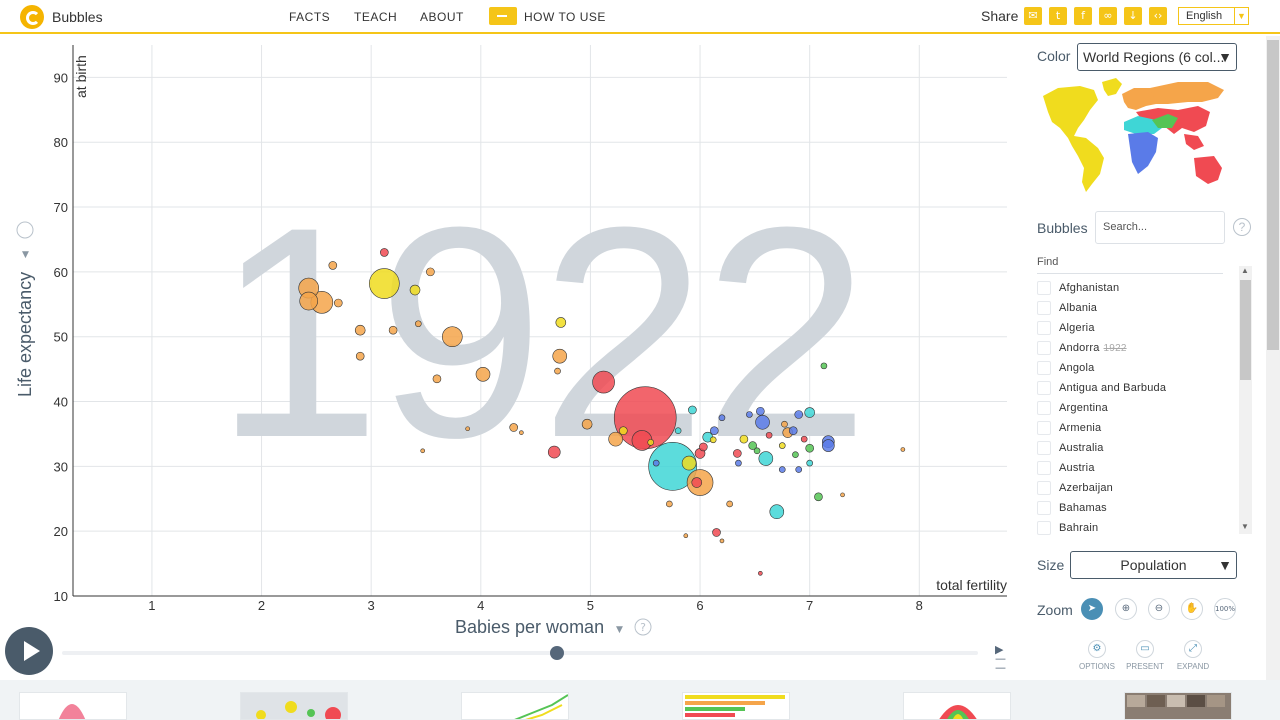 Image resolution: width=1280 pixels, height=720 pixels. Describe the element at coordinates (1137, 529) in the screenshot. I see `country-list-item: Bahrain` at that location.